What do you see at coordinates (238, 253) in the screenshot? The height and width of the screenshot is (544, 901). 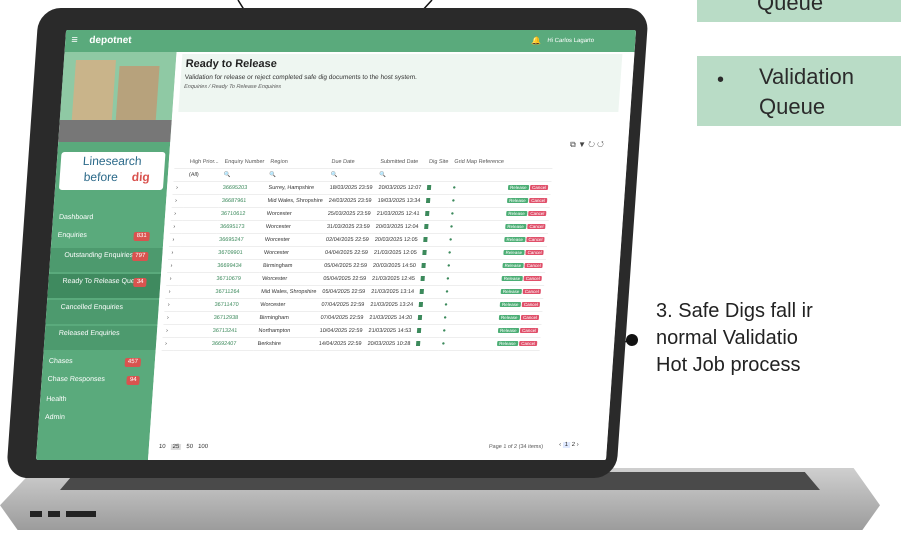 I see `enquiry-number-link: 36709901` at bounding box center [238, 253].